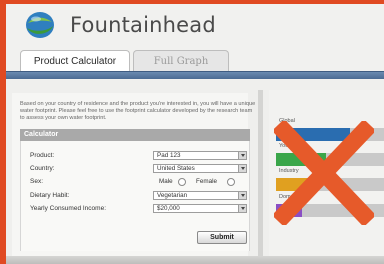  What do you see at coordinates (206, 181) in the screenshot?
I see `female-label: Female` at bounding box center [206, 181].